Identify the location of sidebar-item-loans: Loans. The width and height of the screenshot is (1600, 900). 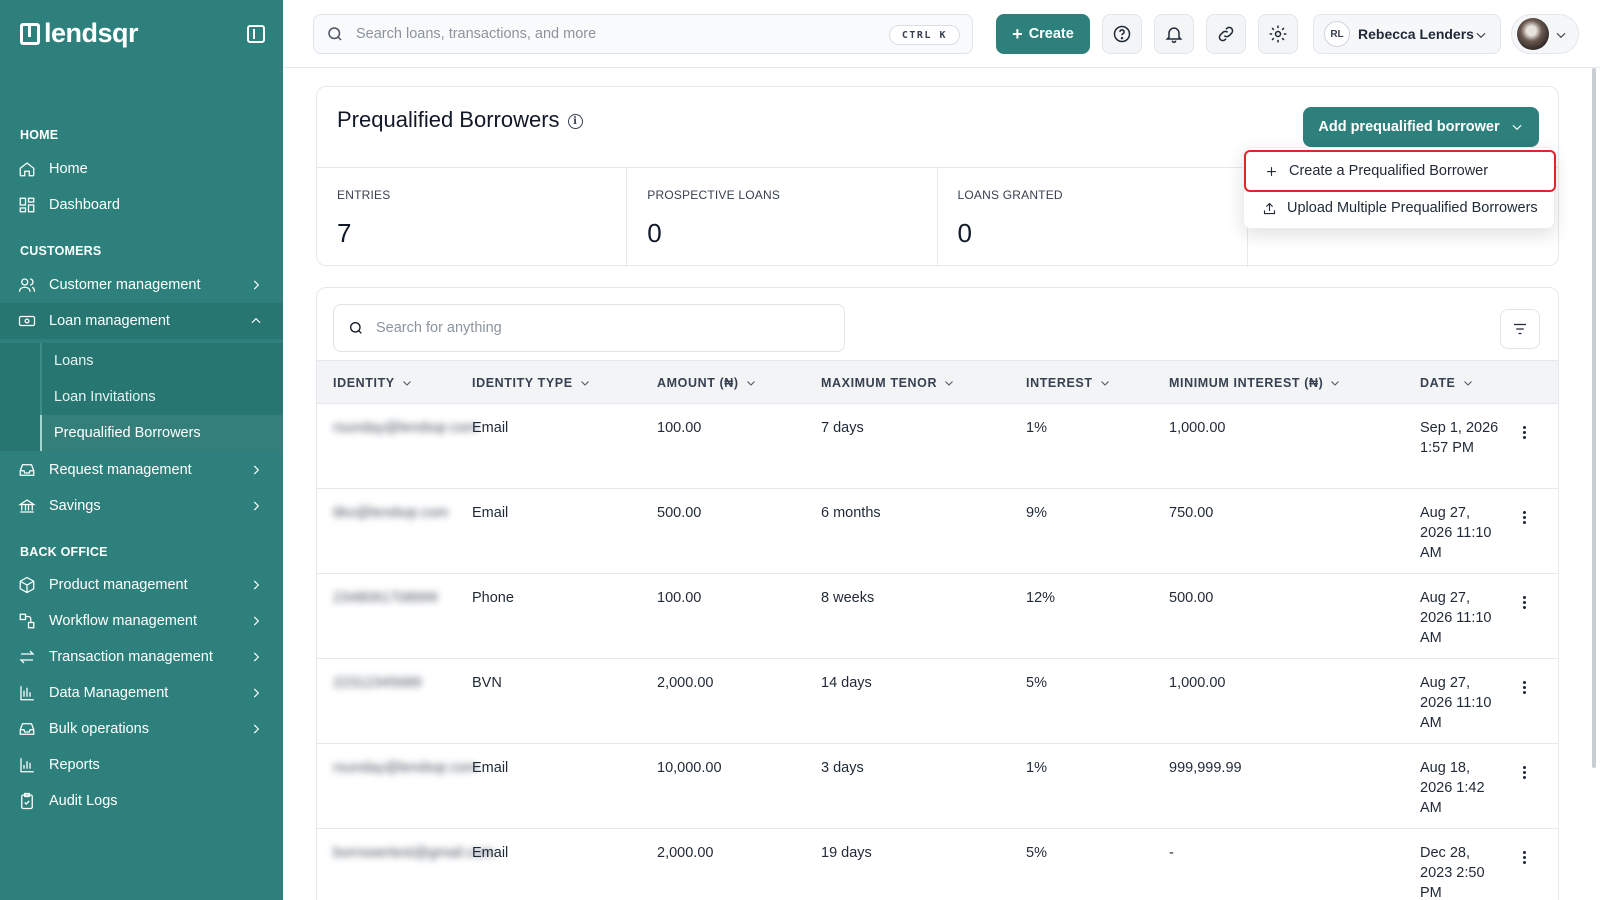
(161, 361).